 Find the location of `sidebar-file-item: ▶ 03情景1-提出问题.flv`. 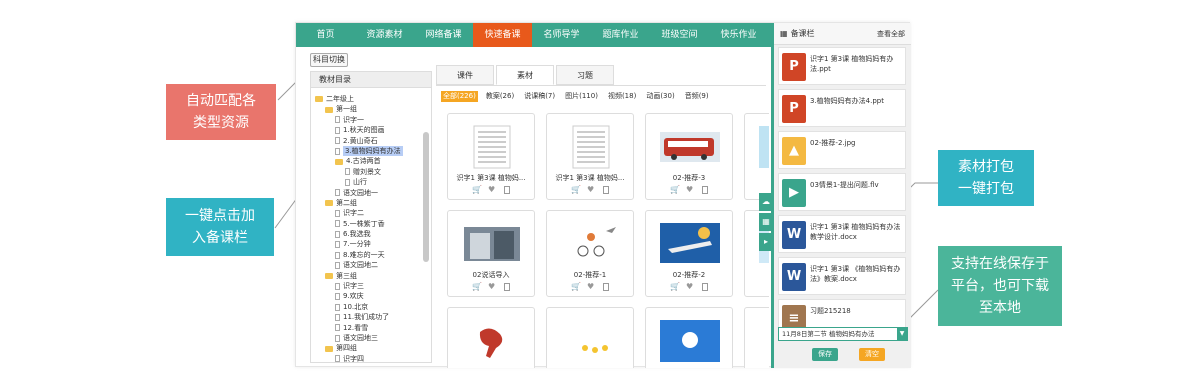

sidebar-file-item: ▶ 03情景1-提出问题.flv is located at coordinates (842, 192).